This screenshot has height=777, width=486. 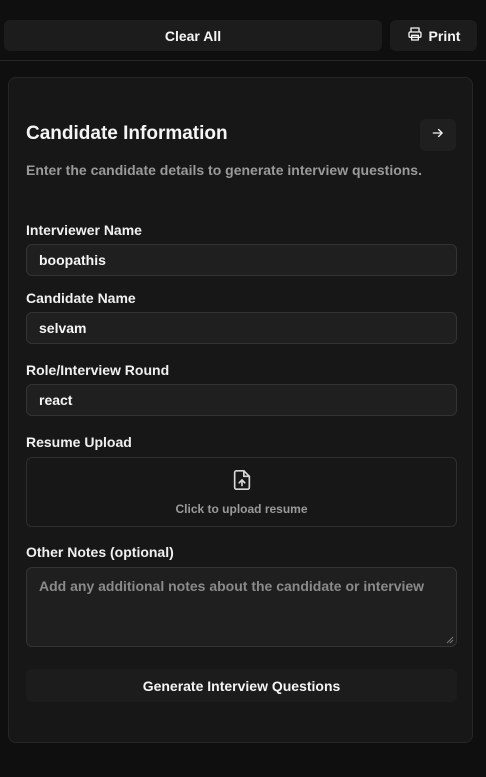 What do you see at coordinates (84, 230) in the screenshot?
I see `interviewer-name-label: Interviewer Name` at bounding box center [84, 230].